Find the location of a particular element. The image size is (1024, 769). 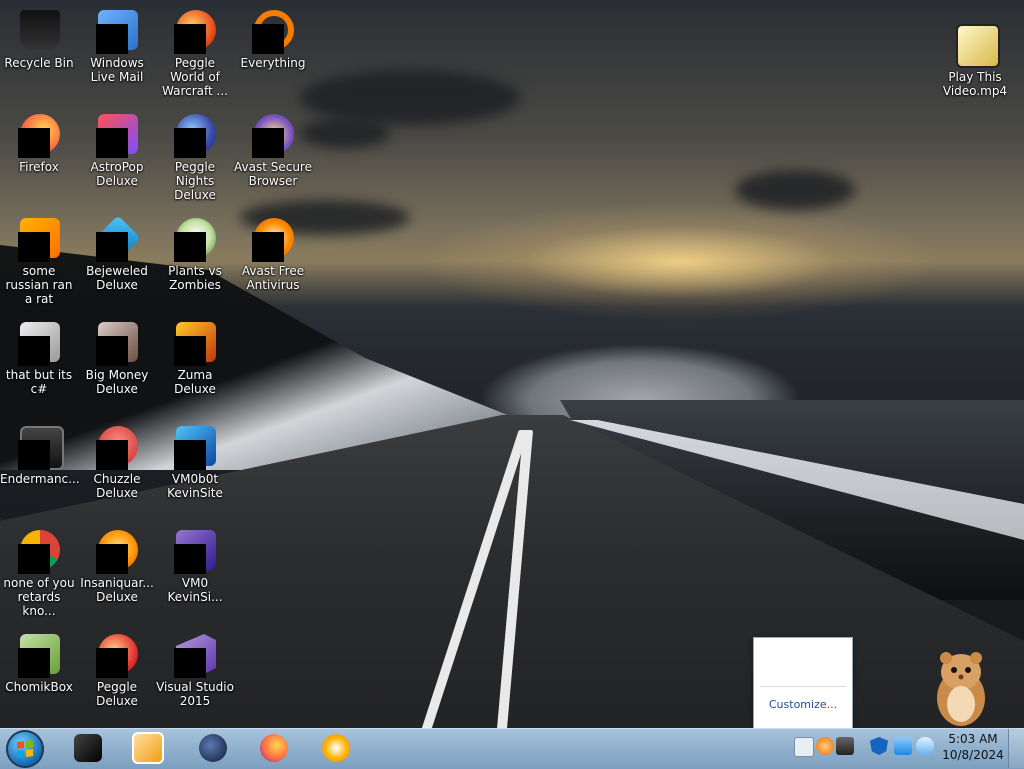

globe-icon is located at coordinates (213, 748).